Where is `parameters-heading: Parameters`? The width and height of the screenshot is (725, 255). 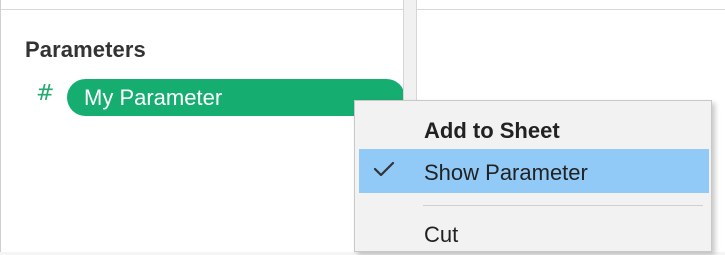
parameters-heading: Parameters is located at coordinates (85, 49).